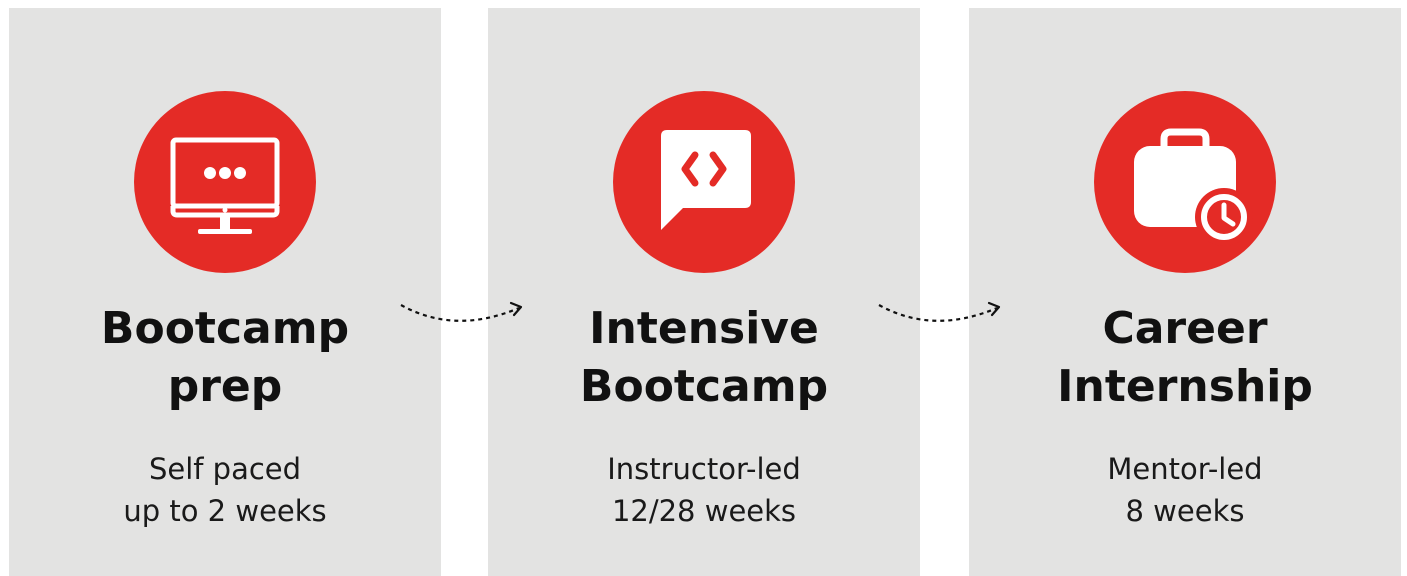 This screenshot has height=576, width=1407. I want to click on step-title-line: Intensive, so click(704, 328).